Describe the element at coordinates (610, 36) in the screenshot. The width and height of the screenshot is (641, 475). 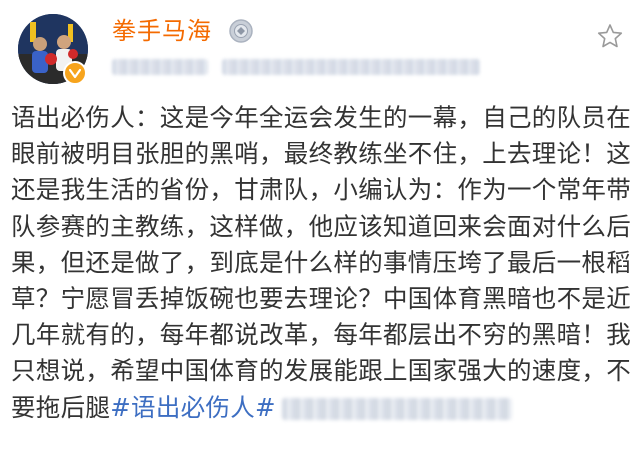
I see `star-outline-icon` at that location.